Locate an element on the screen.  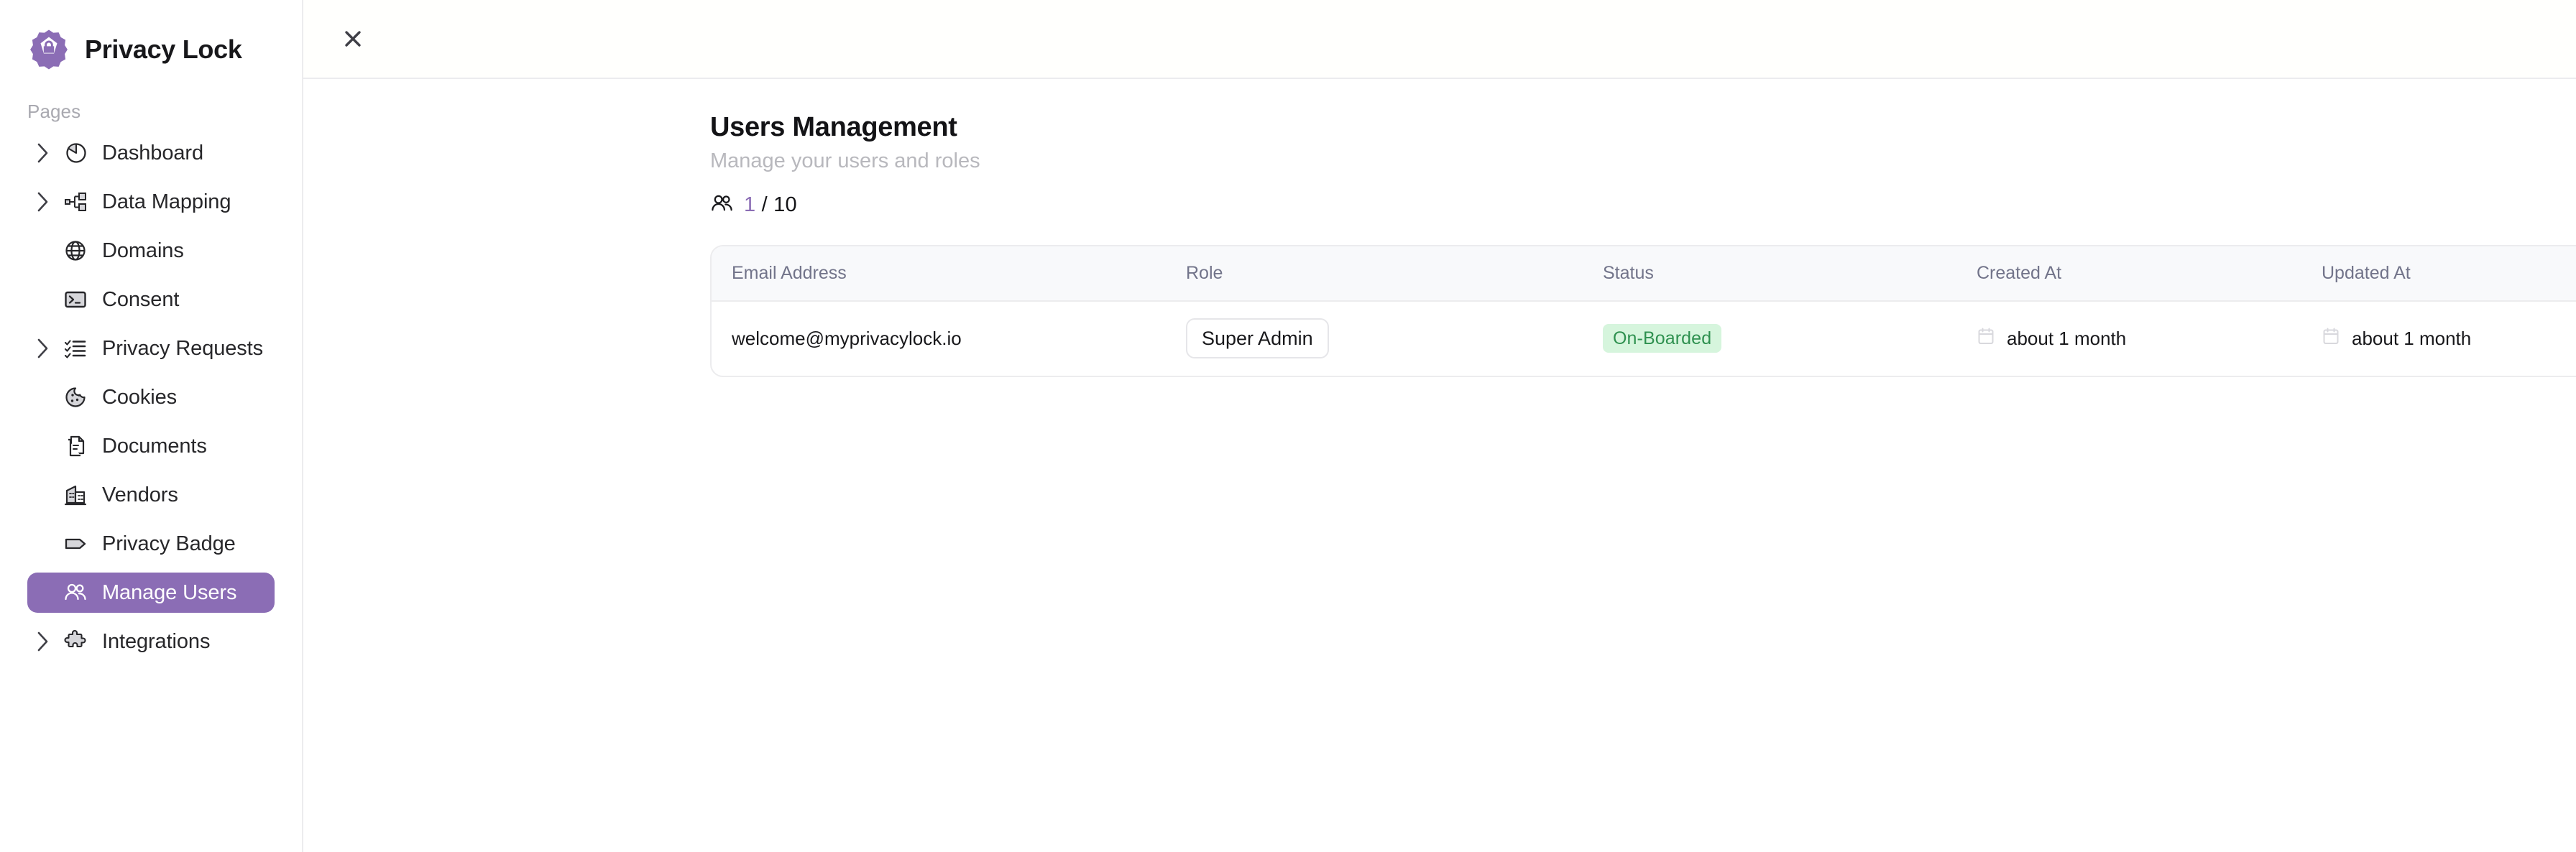
sidebar-item-data-mapping: Data Mapping is located at coordinates (151, 202).